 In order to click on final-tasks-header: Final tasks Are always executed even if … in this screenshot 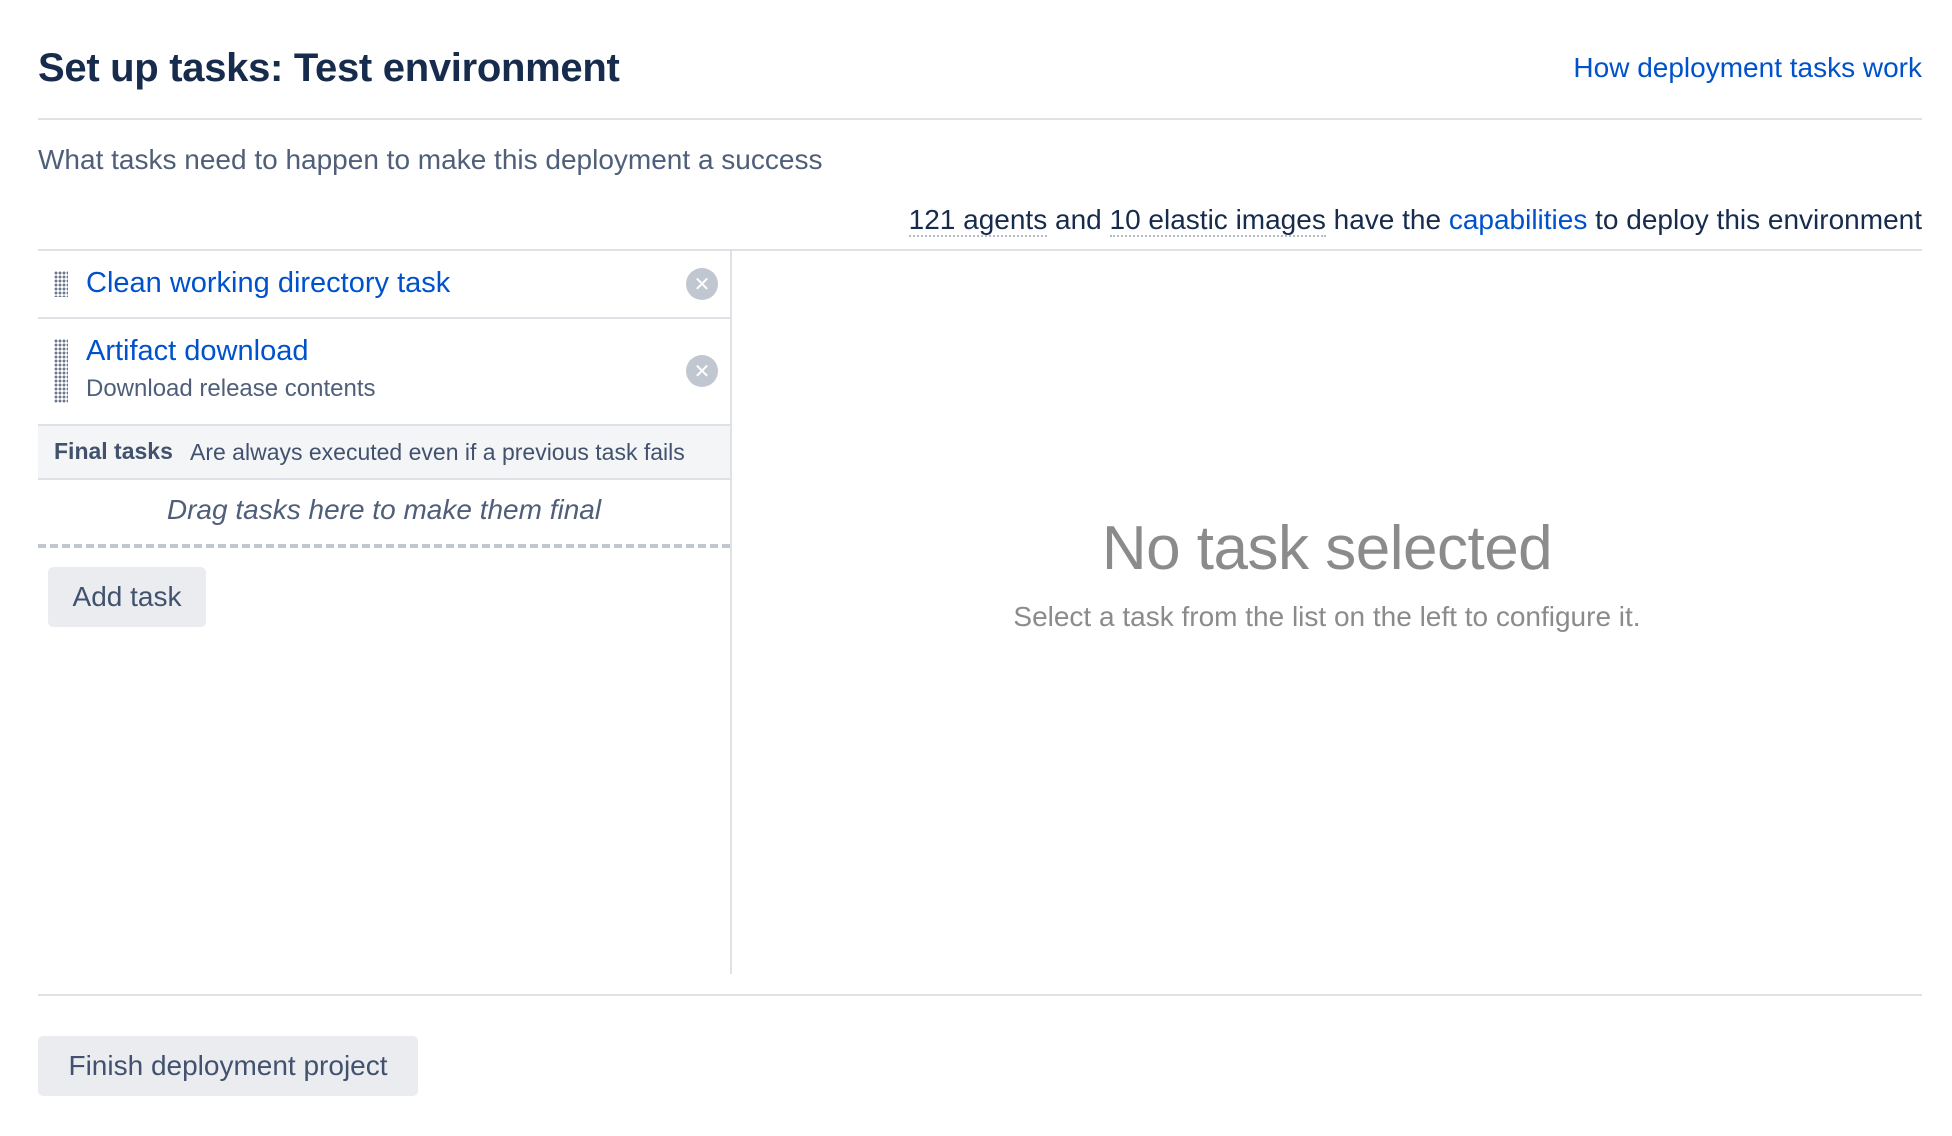, I will do `click(384, 453)`.